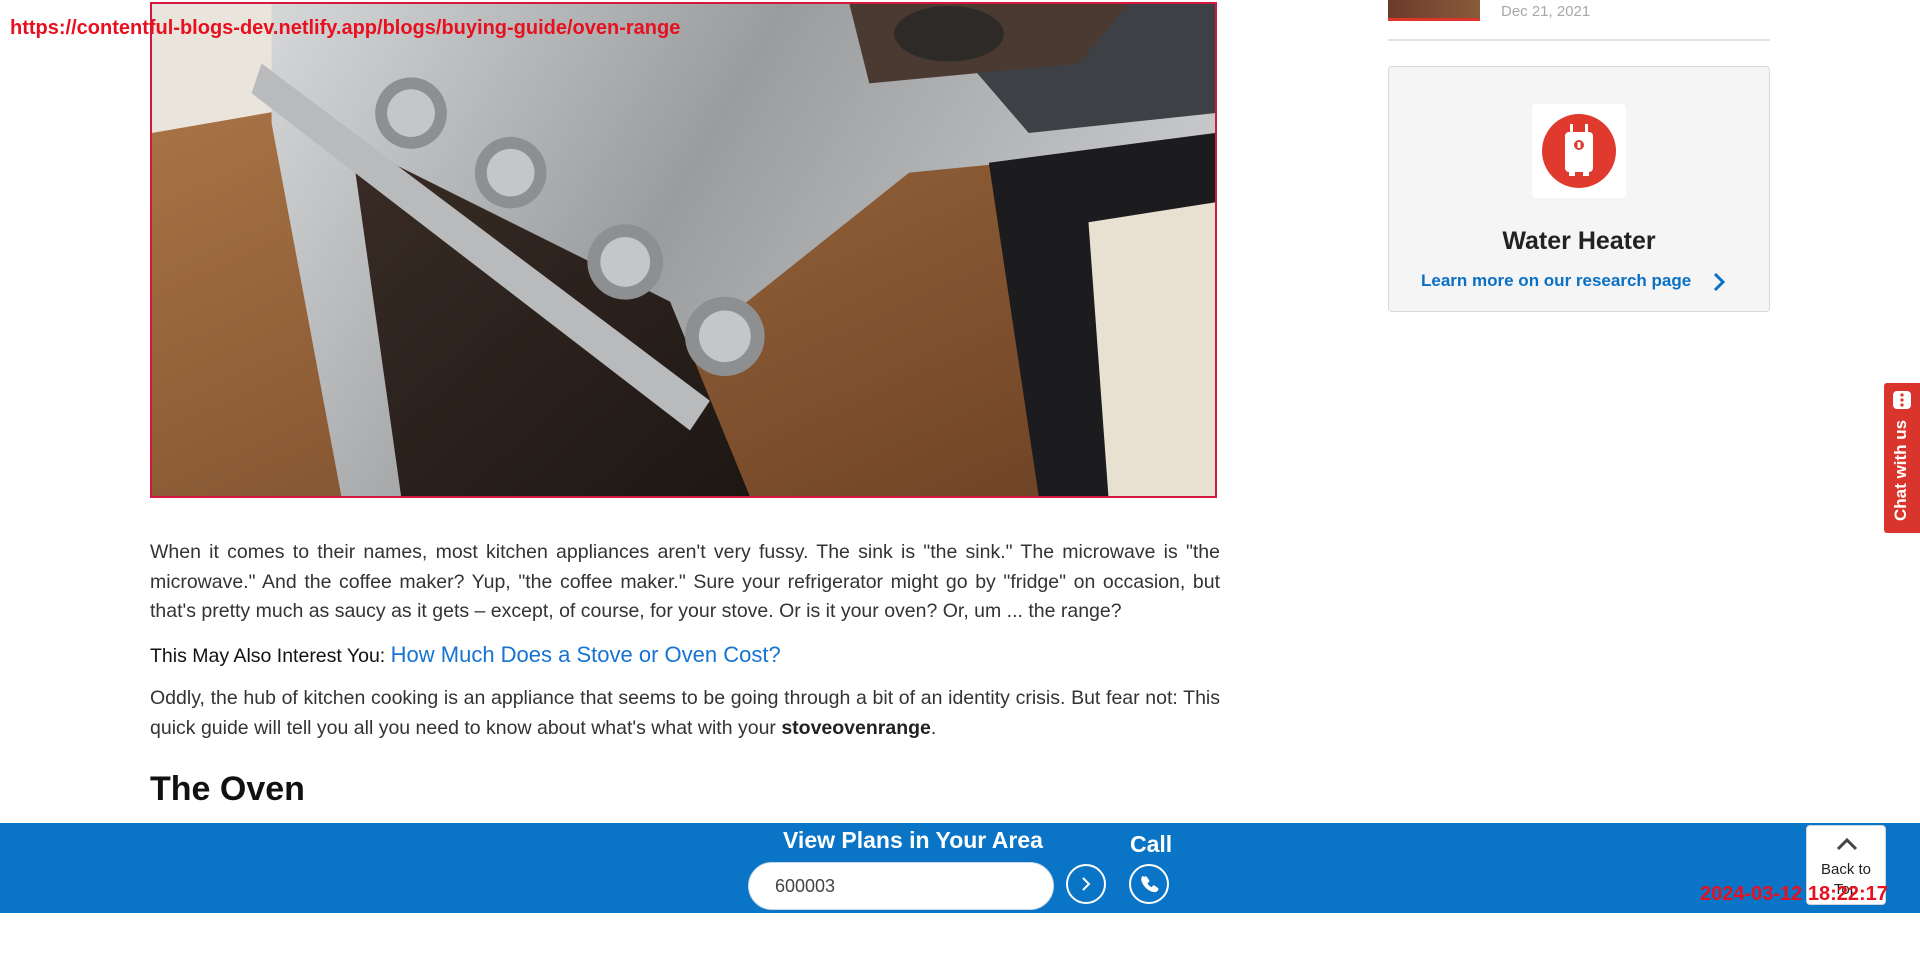  Describe the element at coordinates (901, 886) in the screenshot. I see `zip-code-input` at that location.